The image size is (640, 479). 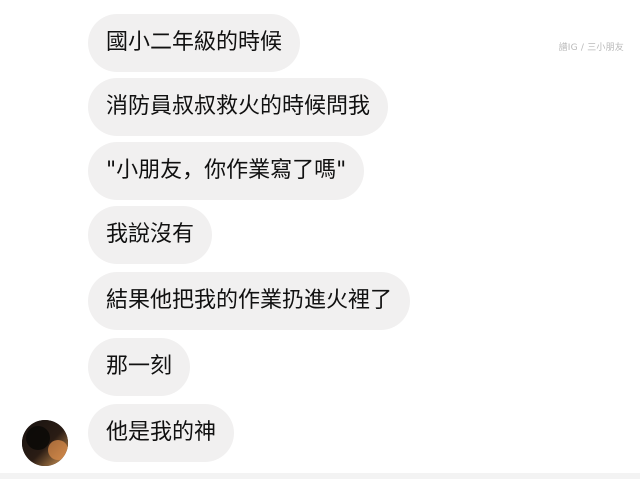 I want to click on message-text: 我說沒有, so click(x=150, y=234).